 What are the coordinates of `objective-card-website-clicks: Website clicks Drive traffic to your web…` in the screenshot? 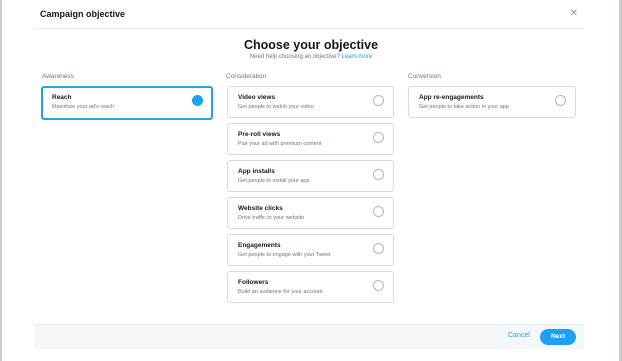 It's located at (310, 213).